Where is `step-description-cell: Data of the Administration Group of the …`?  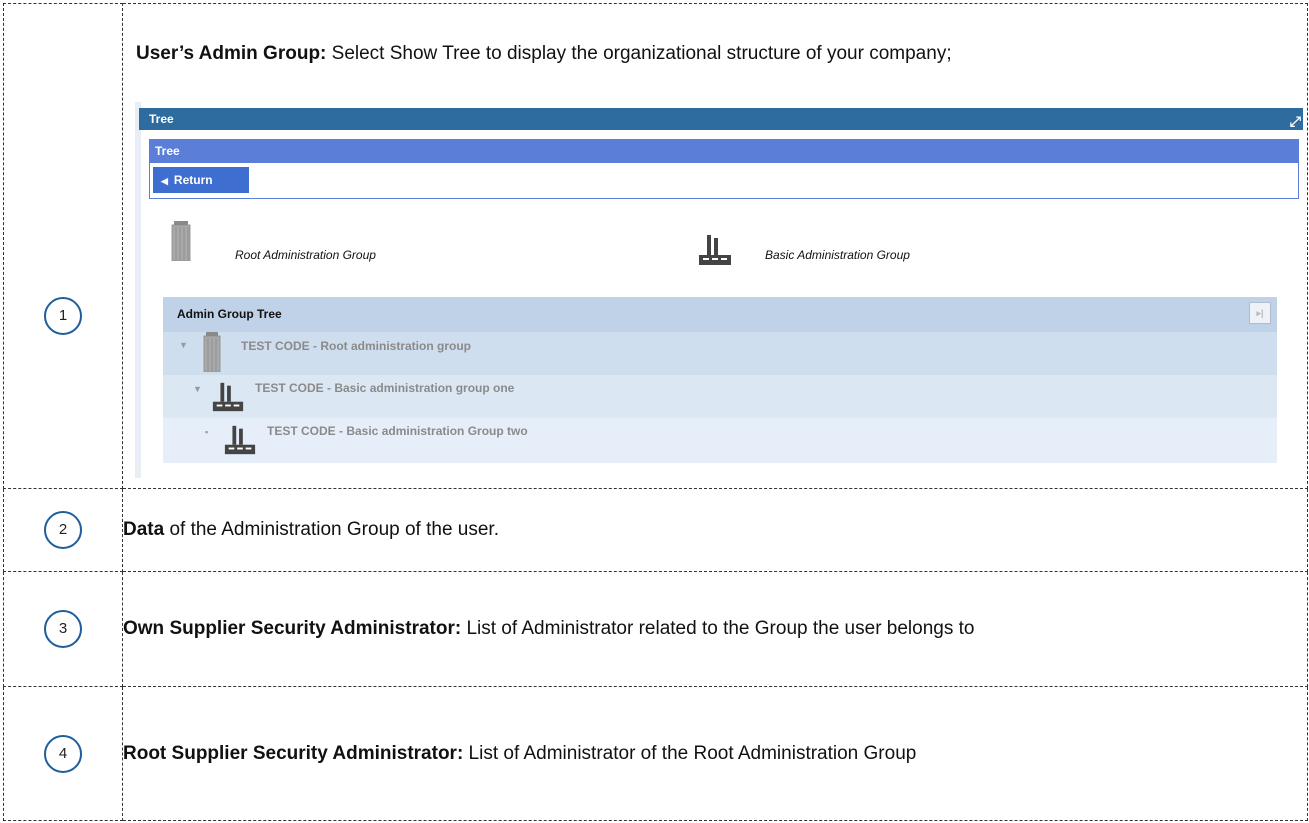
step-description-cell: Data of the Administration Group of the … is located at coordinates (715, 530).